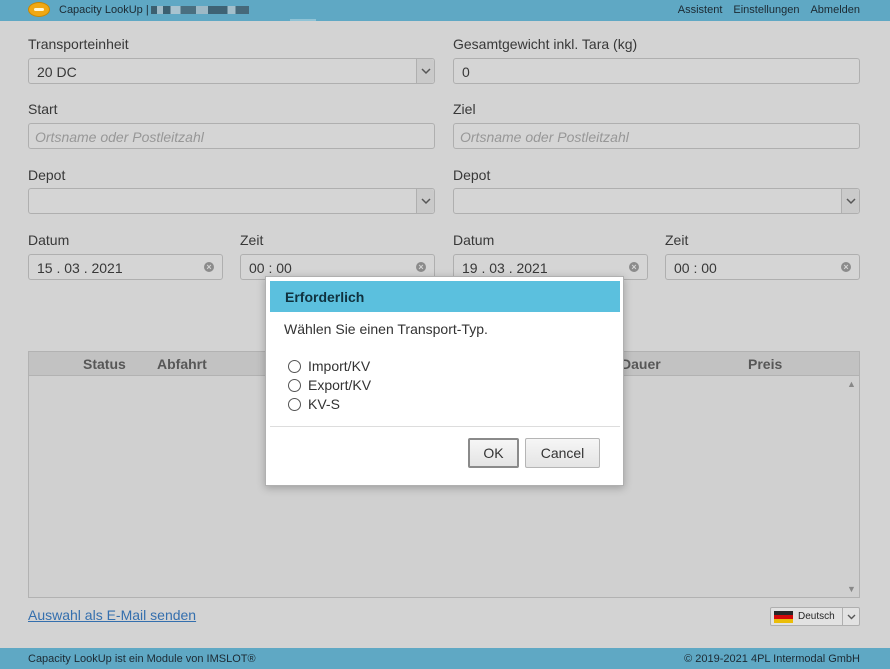  I want to click on option-kv-s: KV-S, so click(314, 404).